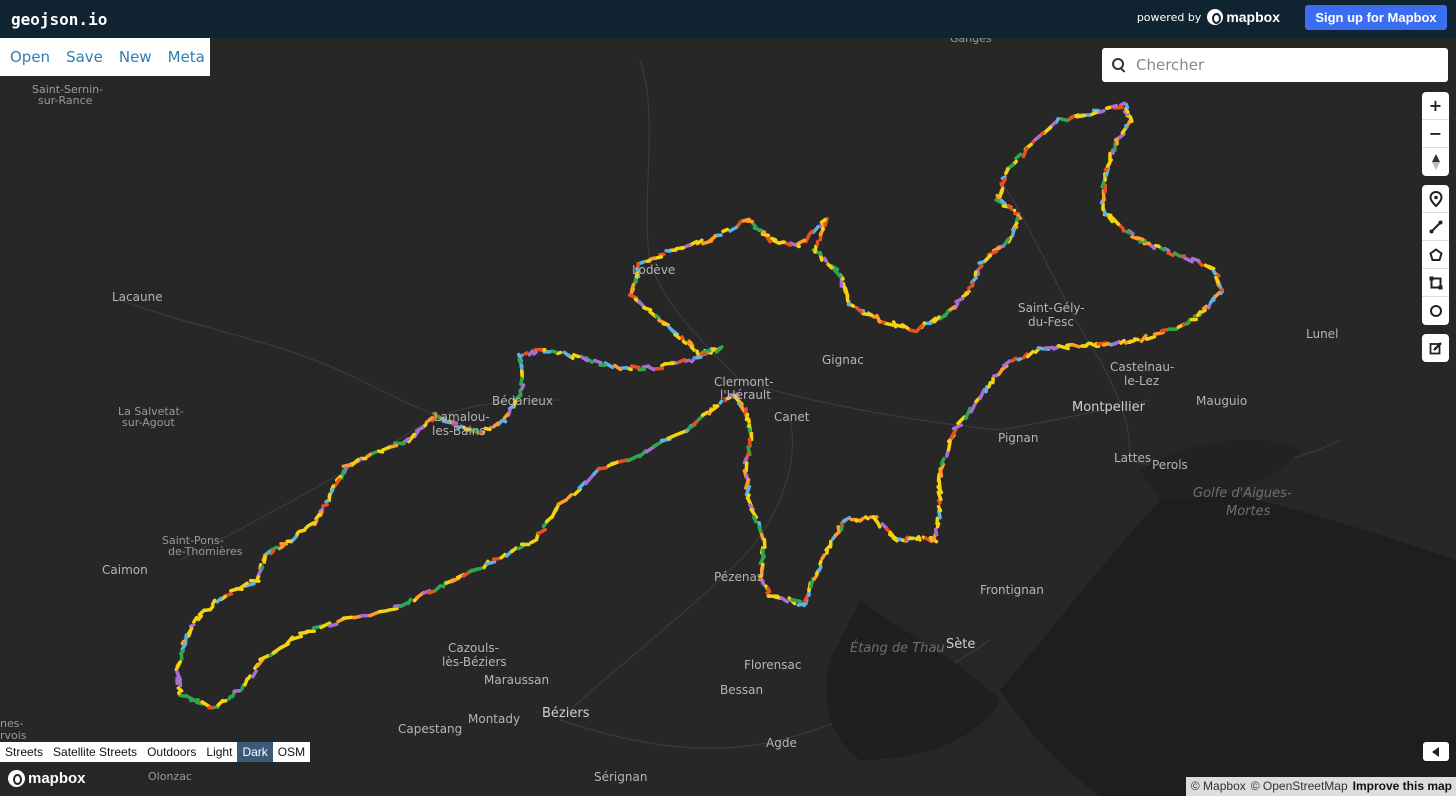 This screenshot has height=796, width=1456. I want to click on style-satellite-streets: Satellite Streets, so click(95, 752).